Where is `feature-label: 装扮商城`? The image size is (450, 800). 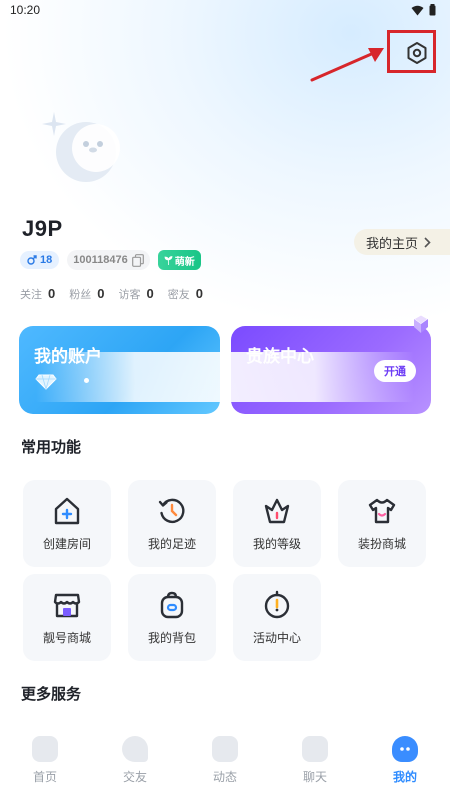
feature-label: 装扮商城 is located at coordinates (381, 543).